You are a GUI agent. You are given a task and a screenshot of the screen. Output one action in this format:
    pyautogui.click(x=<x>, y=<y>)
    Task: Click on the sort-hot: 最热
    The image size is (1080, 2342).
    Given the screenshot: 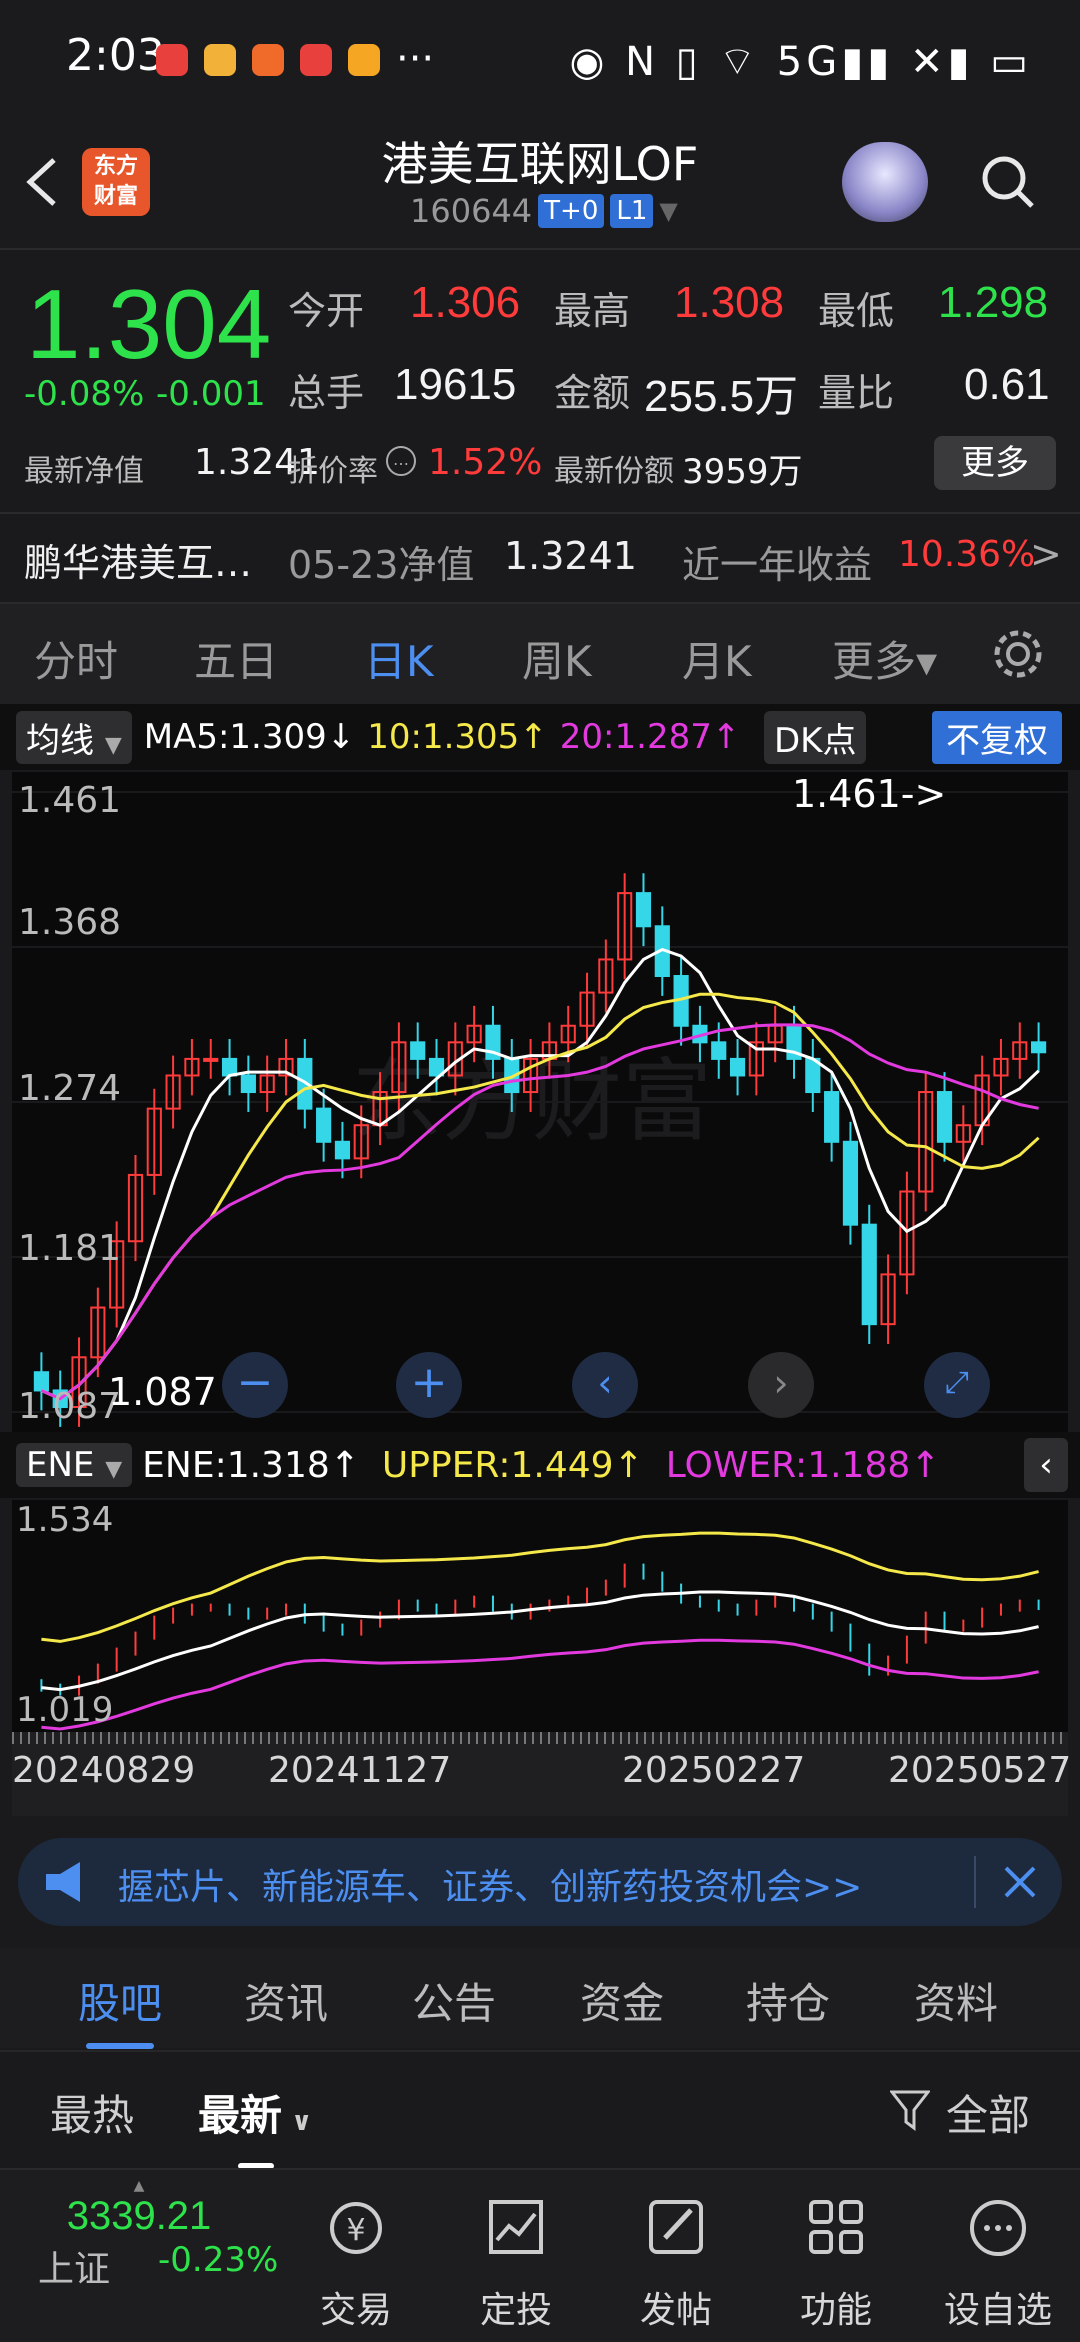 What is the action you would take?
    pyautogui.click(x=92, y=2112)
    